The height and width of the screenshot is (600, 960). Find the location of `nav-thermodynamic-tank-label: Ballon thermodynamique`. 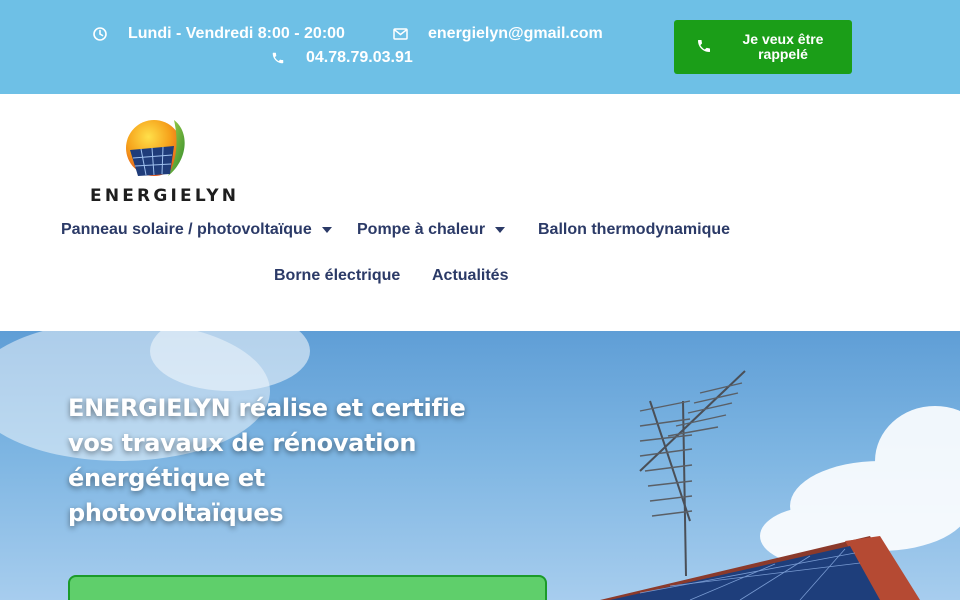

nav-thermodynamic-tank-label: Ballon thermodynamique is located at coordinates (634, 229).